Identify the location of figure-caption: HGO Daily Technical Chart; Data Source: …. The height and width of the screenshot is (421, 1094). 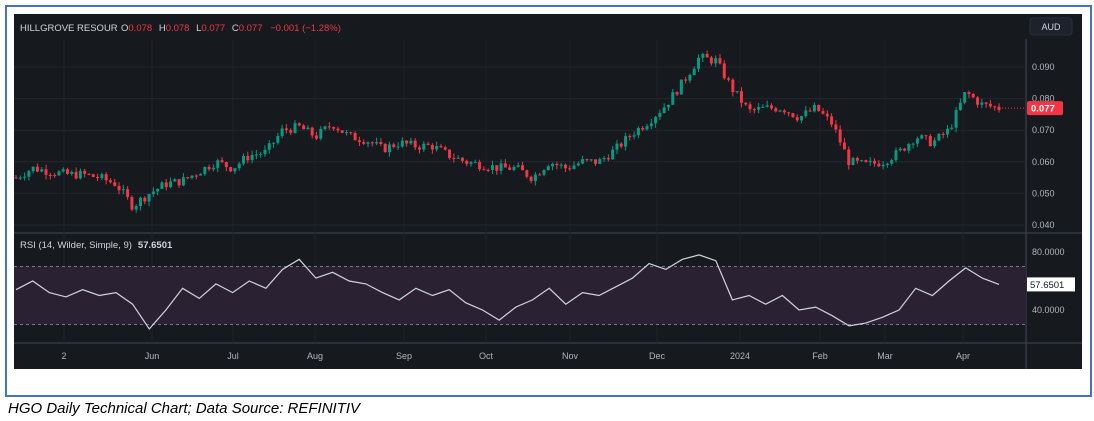
(184, 408).